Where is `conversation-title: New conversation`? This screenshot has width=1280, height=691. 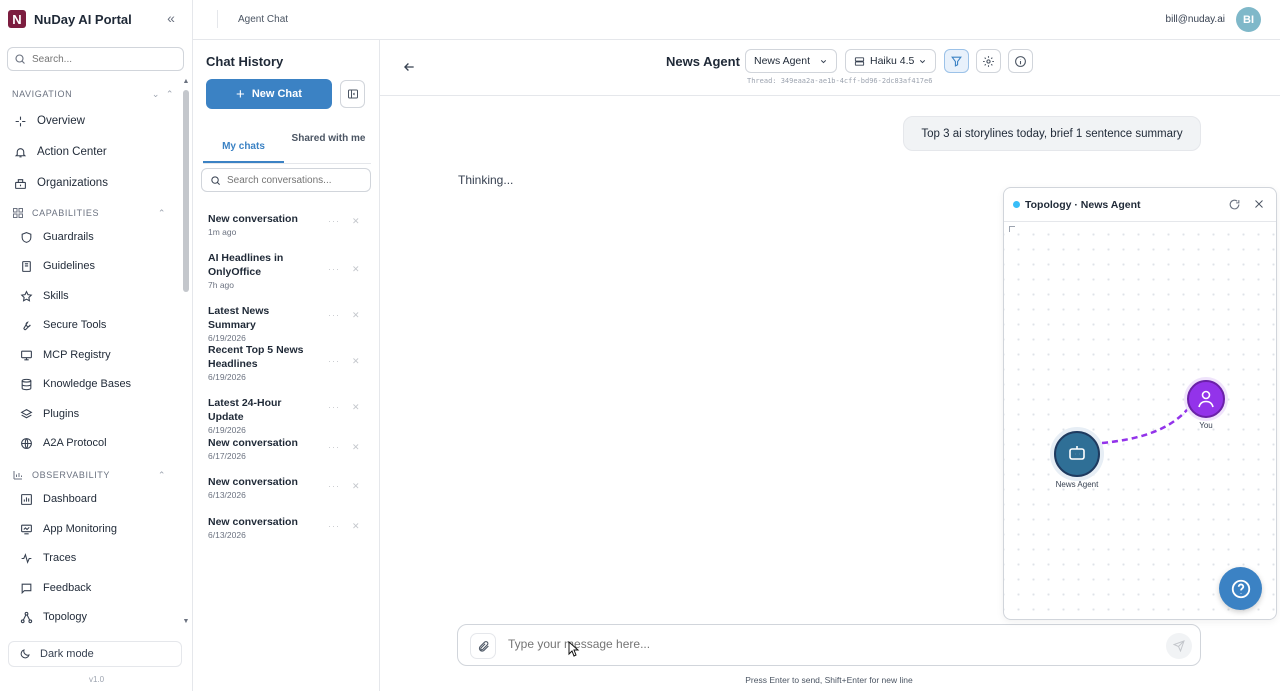 conversation-title: New conversation is located at coordinates (253, 219).